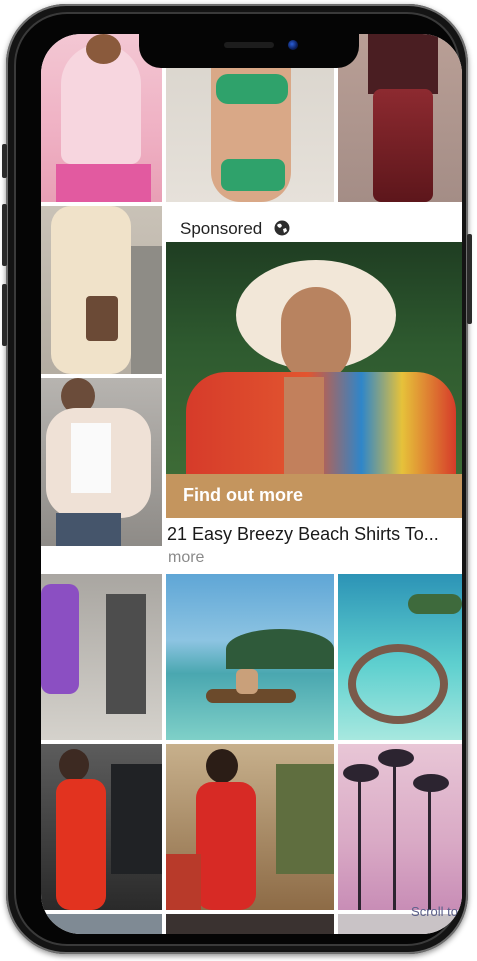 Image resolution: width=477 pixels, height=961 pixels. Describe the element at coordinates (250, 657) in the screenshot. I see `pin-bora-bora-boat` at that location.